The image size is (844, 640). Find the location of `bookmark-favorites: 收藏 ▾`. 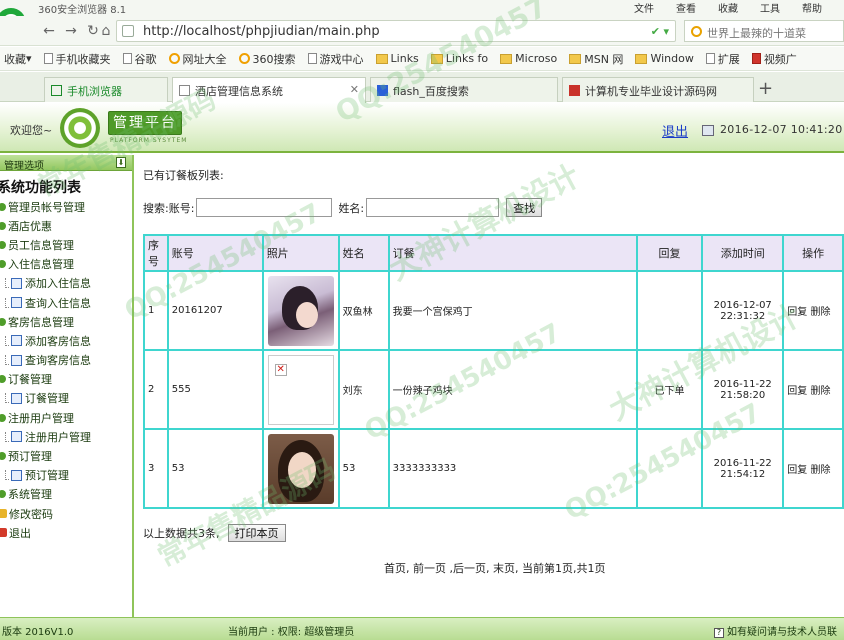

bookmark-favorites: 收藏 ▾ is located at coordinates (18, 59).